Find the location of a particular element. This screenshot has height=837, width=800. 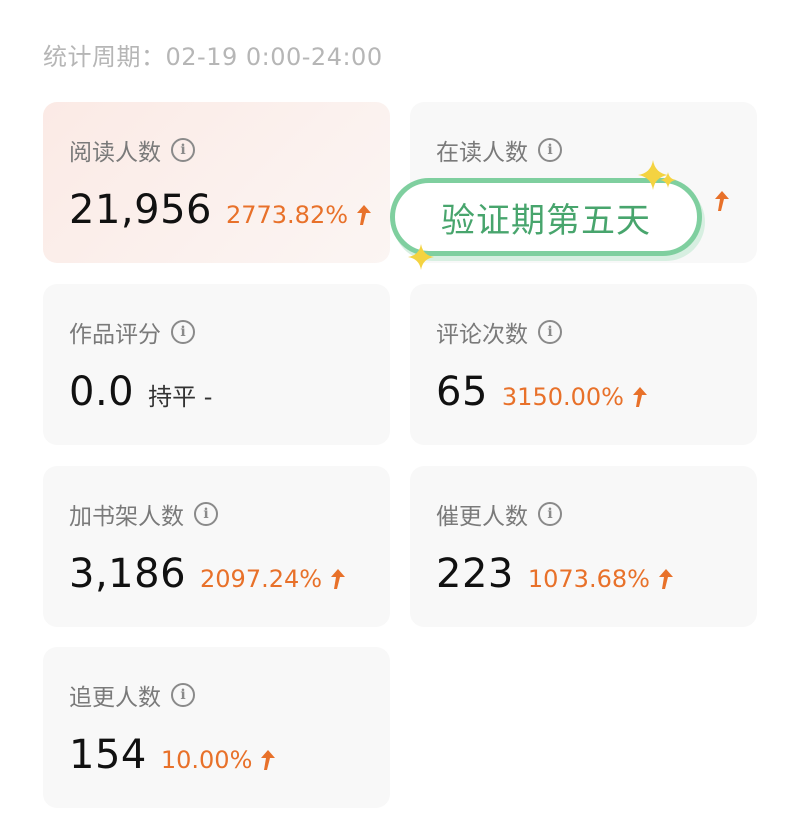

stat-change: 1073.68% is located at coordinates (588, 579).